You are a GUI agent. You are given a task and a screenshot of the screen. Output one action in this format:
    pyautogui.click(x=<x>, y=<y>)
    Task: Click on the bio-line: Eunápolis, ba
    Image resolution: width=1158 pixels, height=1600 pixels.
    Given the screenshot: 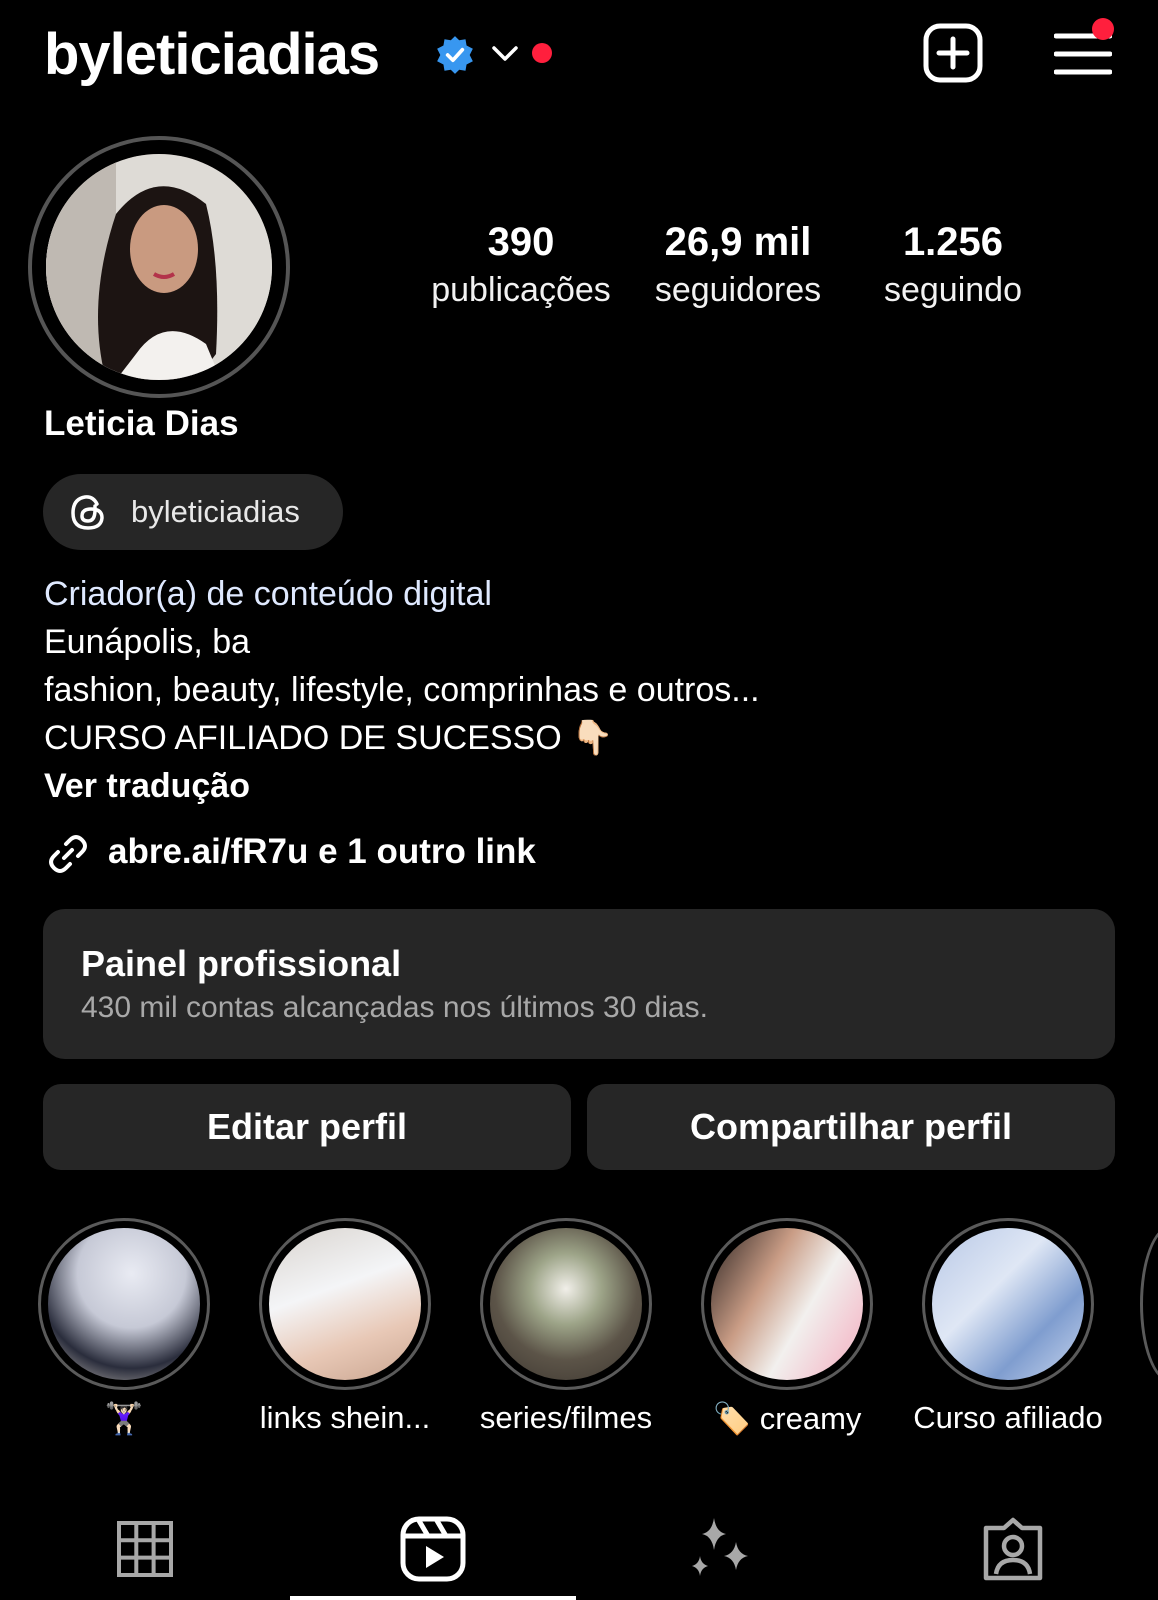 What is the action you would take?
    pyautogui.click(x=147, y=642)
    